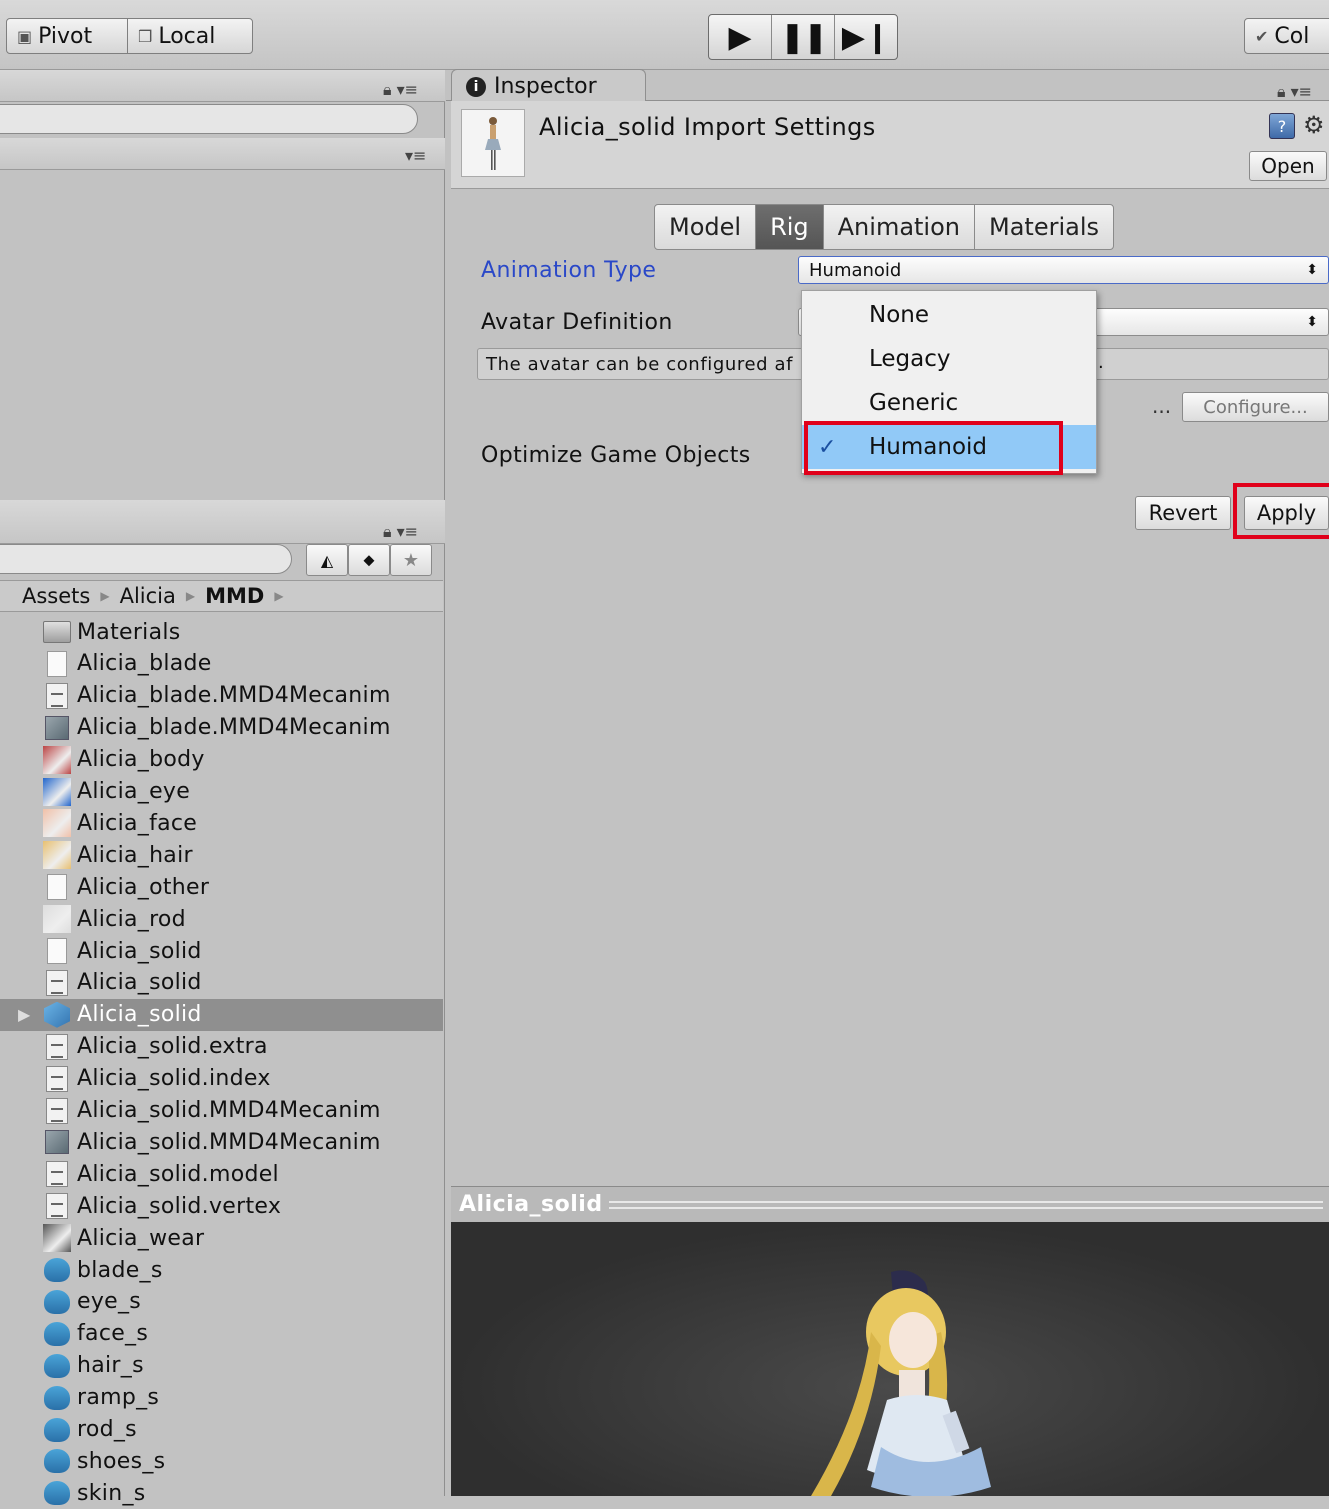 This screenshot has width=1329, height=1509. Describe the element at coordinates (1282, 126) in the screenshot. I see `help-icon: ?` at that location.